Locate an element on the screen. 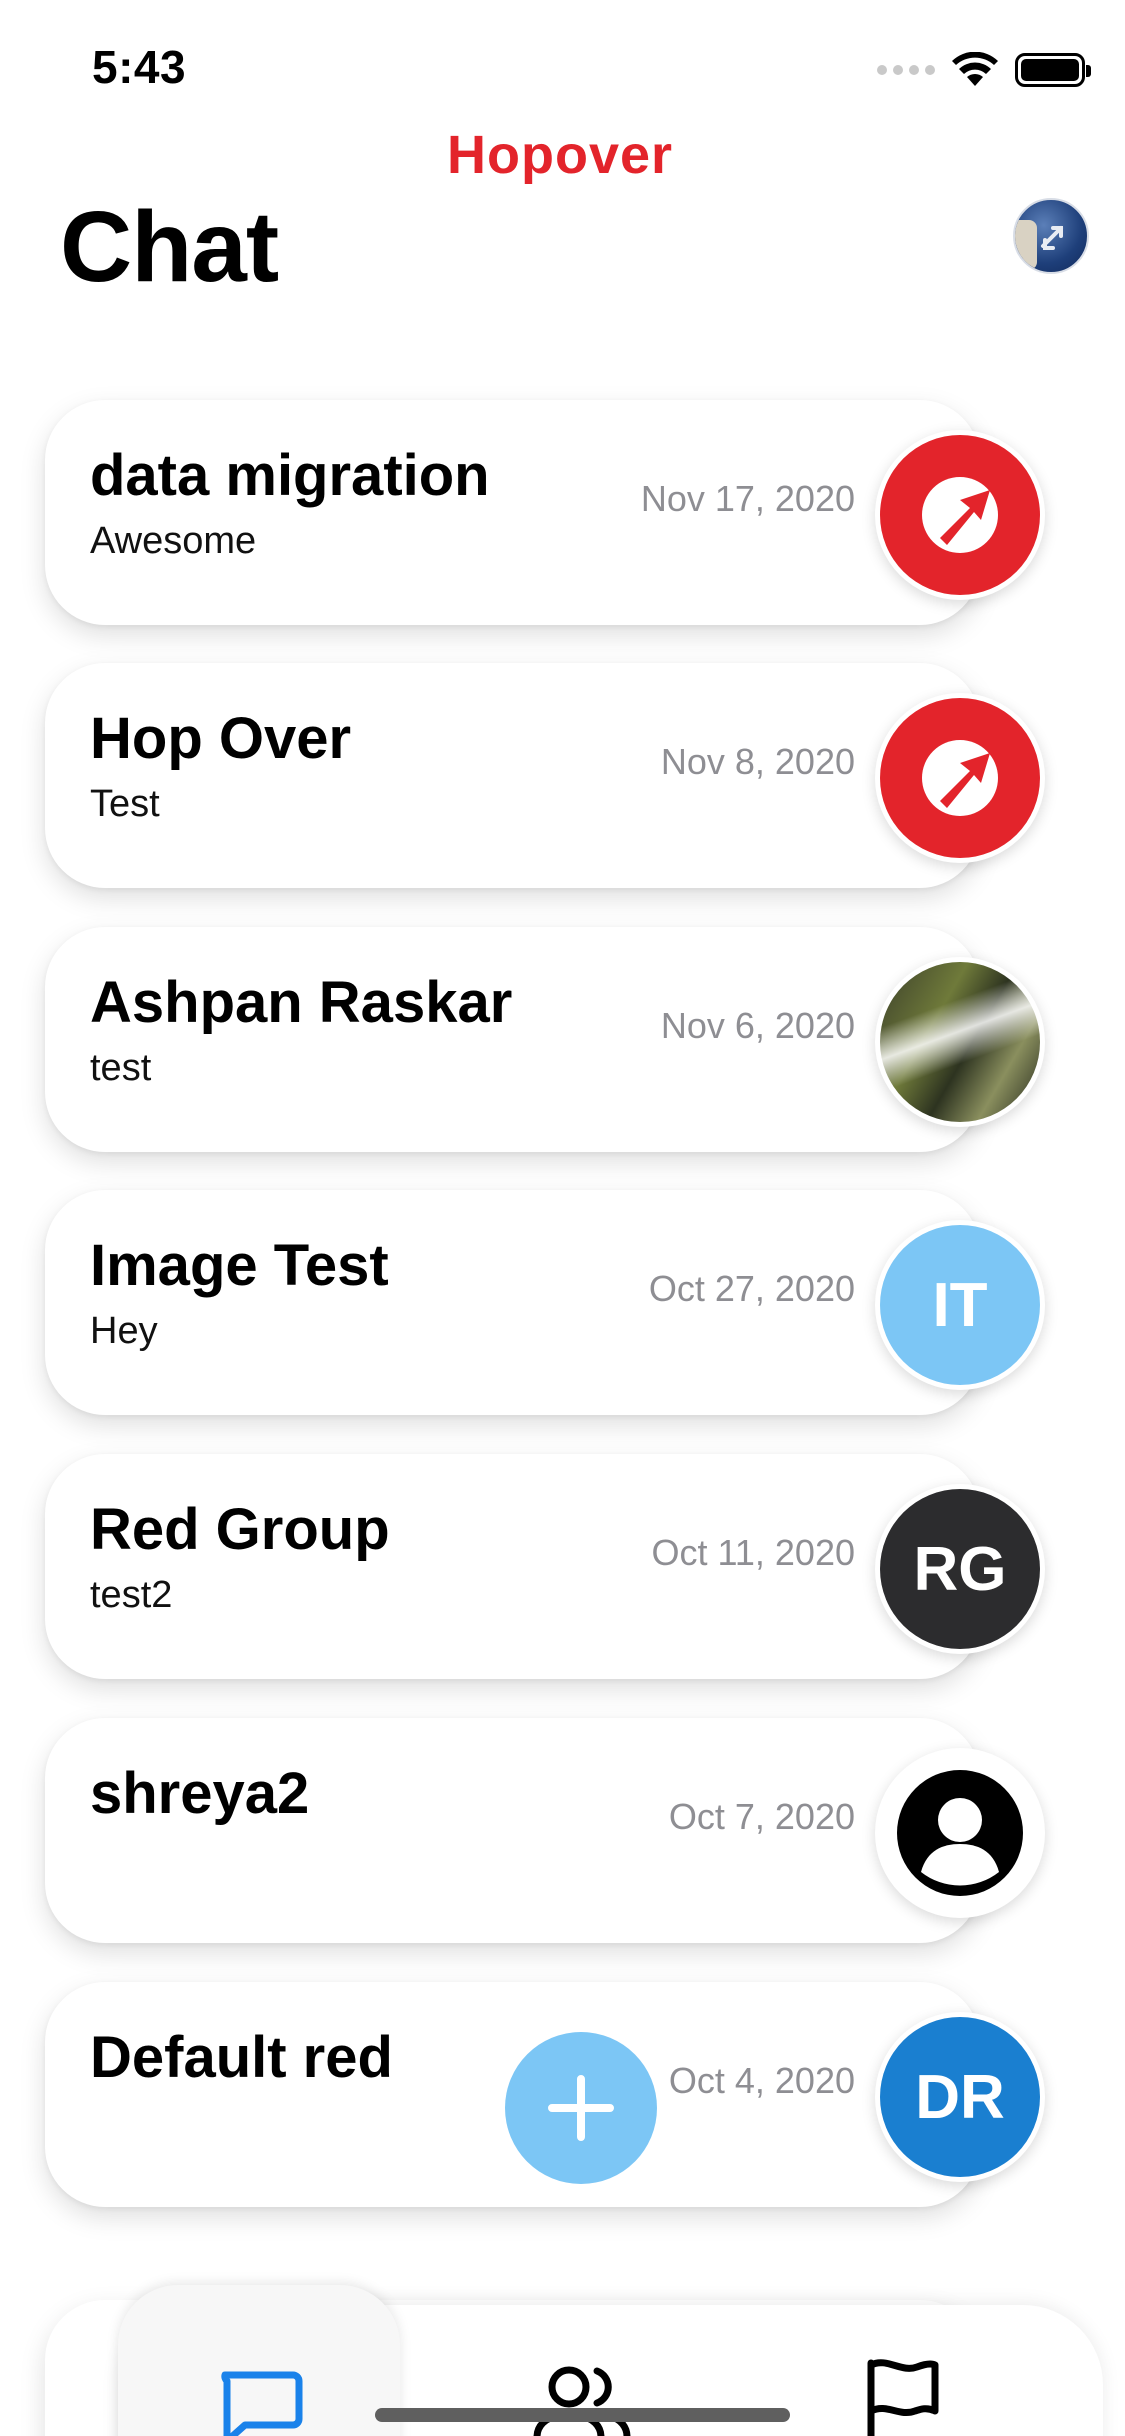 Image resolution: width=1125 pixels, height=2436 pixels. chat-avatar: DR is located at coordinates (960, 2097).